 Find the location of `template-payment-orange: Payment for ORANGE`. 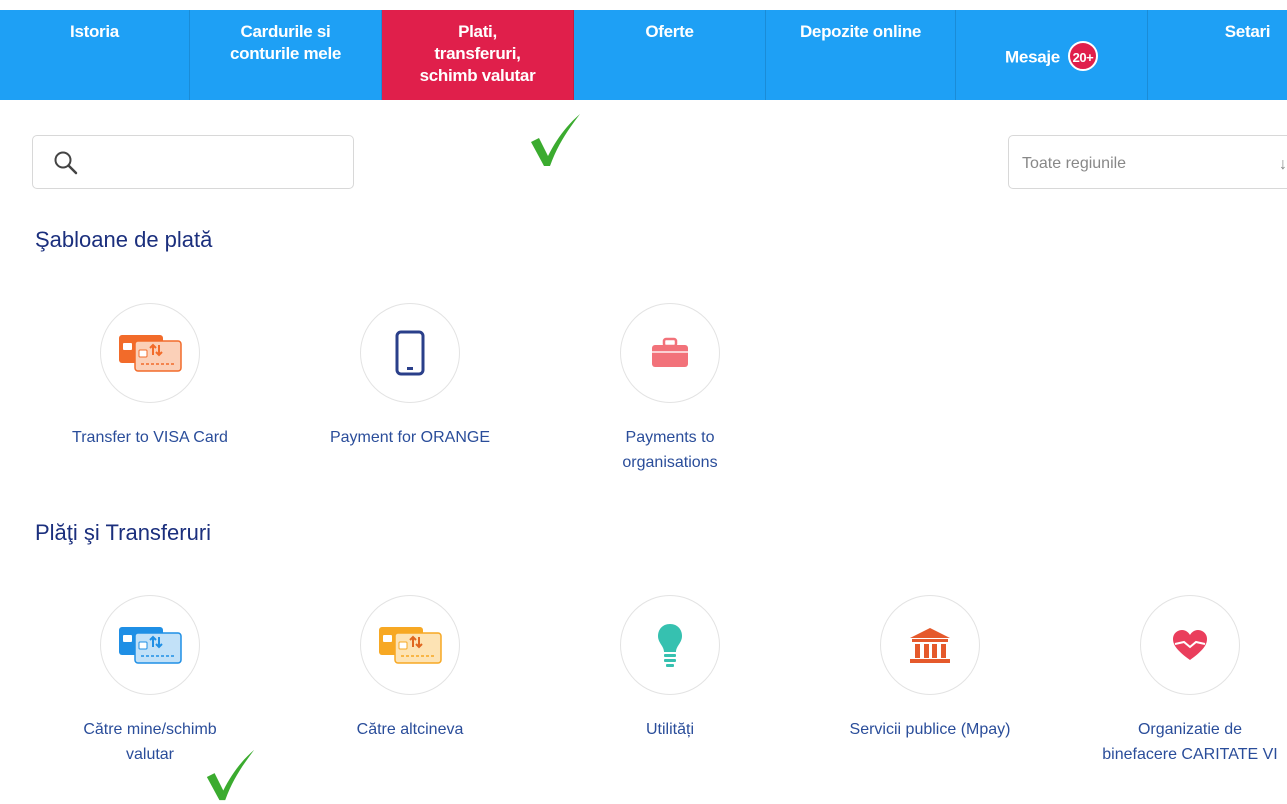

template-payment-orange: Payment for ORANGE is located at coordinates (410, 376).